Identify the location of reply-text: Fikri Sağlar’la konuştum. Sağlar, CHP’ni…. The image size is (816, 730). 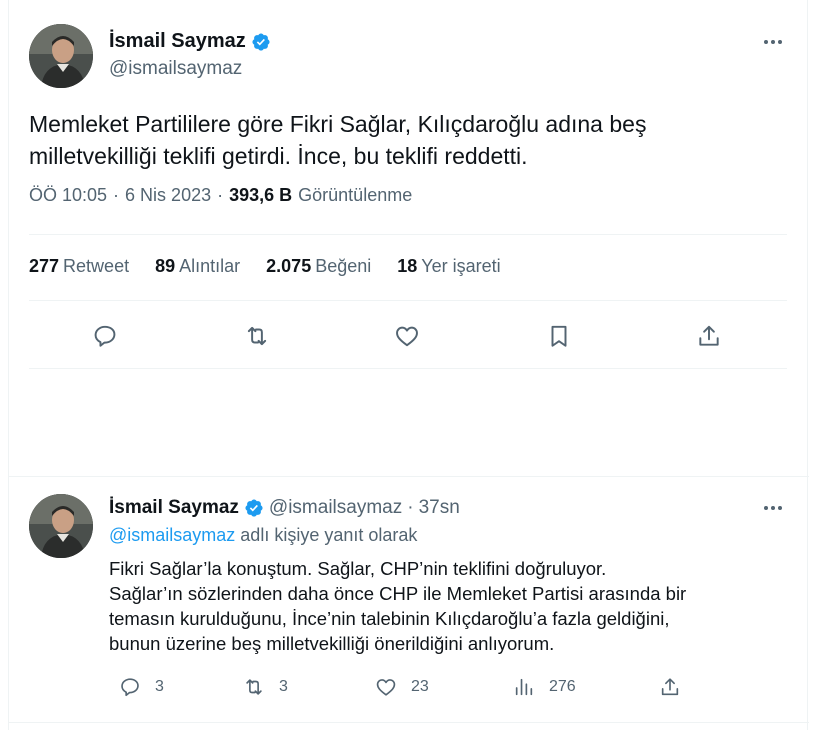
(449, 606).